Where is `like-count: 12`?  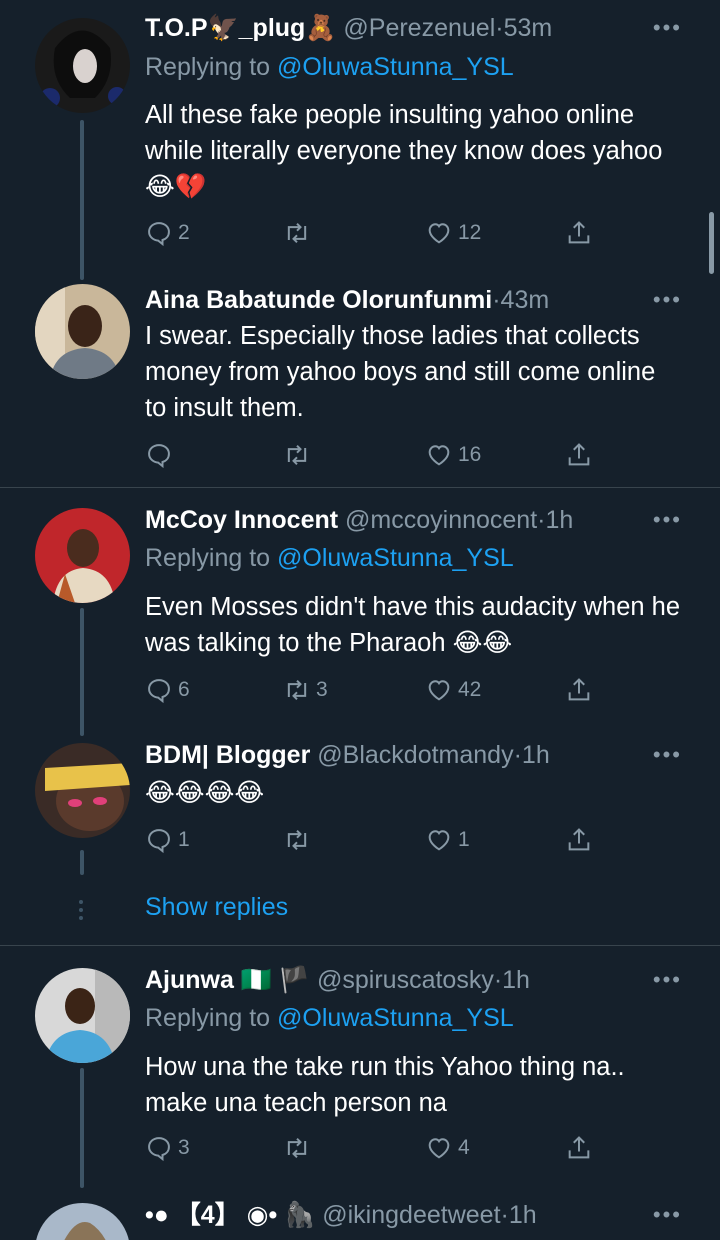
like-count: 12 is located at coordinates (470, 232).